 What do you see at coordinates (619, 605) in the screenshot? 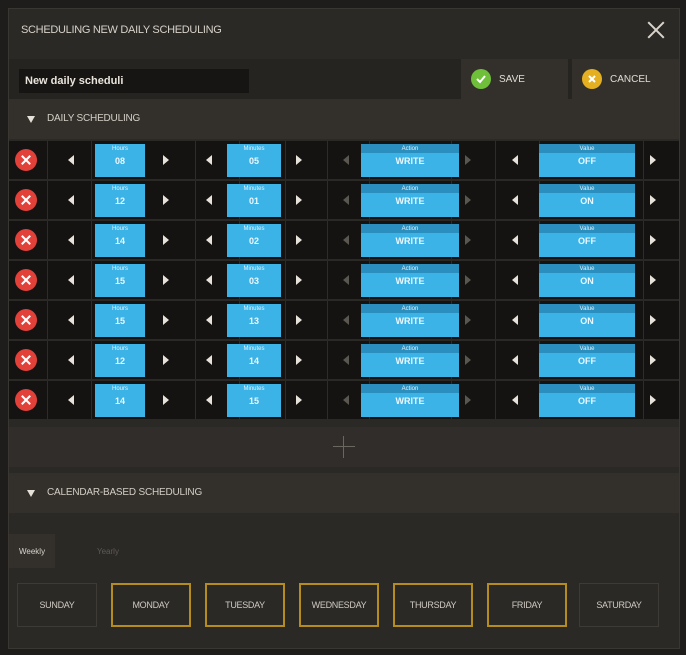
I see `day-saturday-button: SATURDAY` at bounding box center [619, 605].